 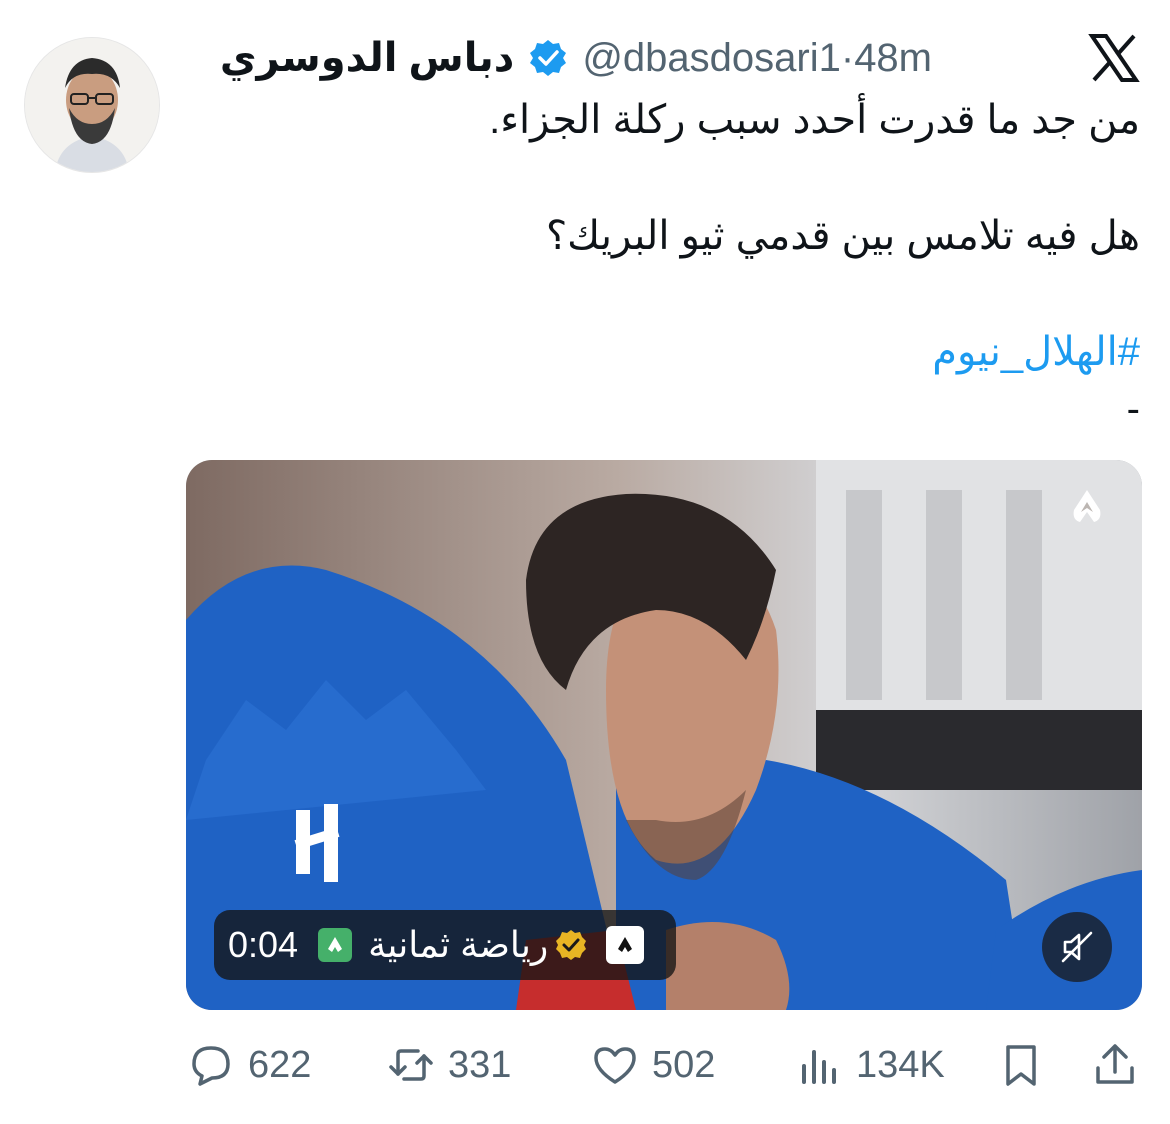 I want to click on view-count: 134K, so click(x=900, y=1064).